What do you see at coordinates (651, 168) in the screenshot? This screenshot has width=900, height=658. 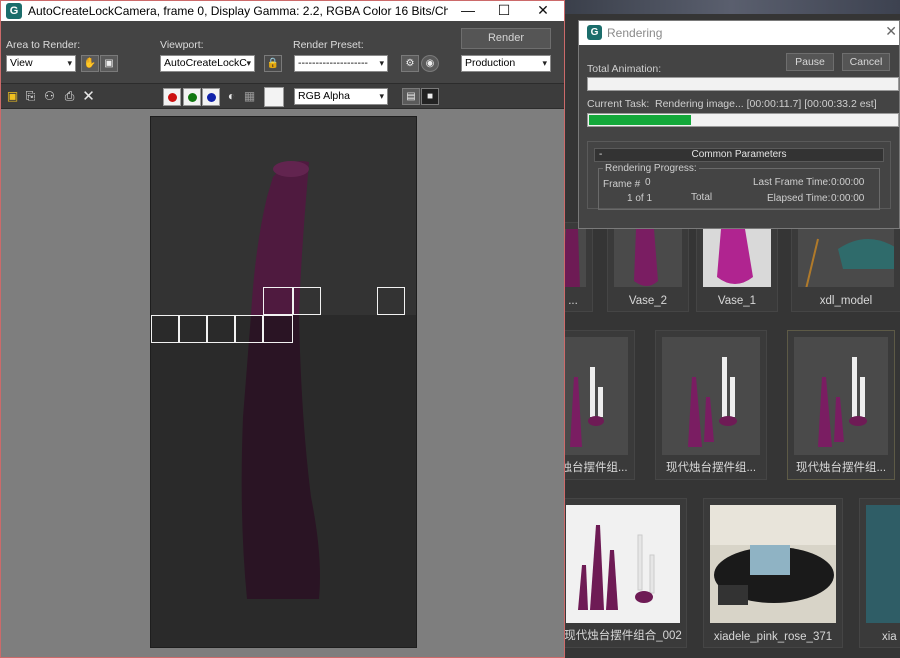 I see `rendering-progress-label: Rendering Progress:` at bounding box center [651, 168].